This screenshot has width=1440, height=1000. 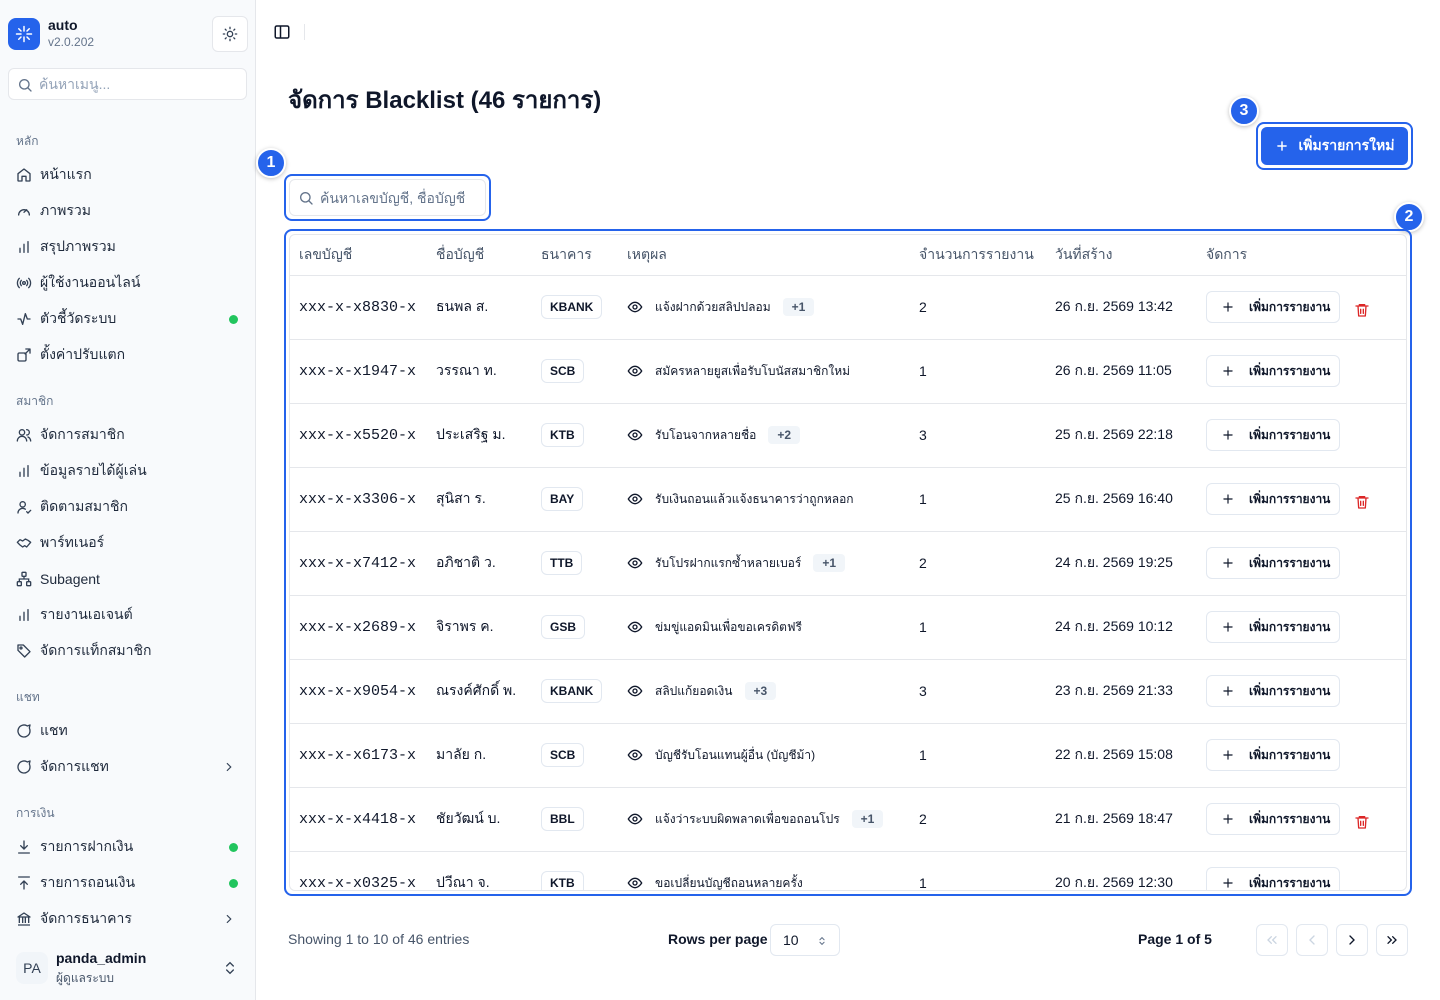 I want to click on sidebar-toggle-button, so click(x=282, y=32).